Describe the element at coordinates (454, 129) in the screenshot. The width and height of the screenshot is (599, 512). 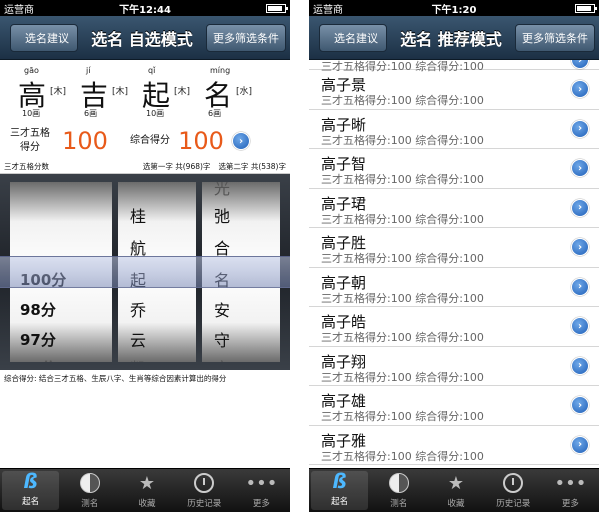
I see `list-item: 高子晰 三才五格得分:100 综合得分:100 ›` at that location.